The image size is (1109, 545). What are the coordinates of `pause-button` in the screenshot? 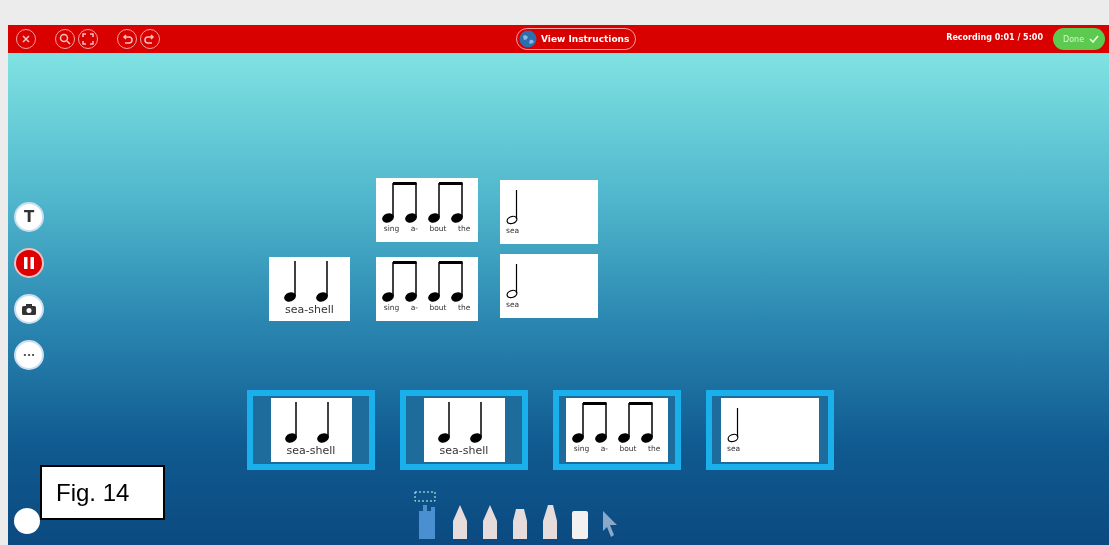 It's located at (29, 263).